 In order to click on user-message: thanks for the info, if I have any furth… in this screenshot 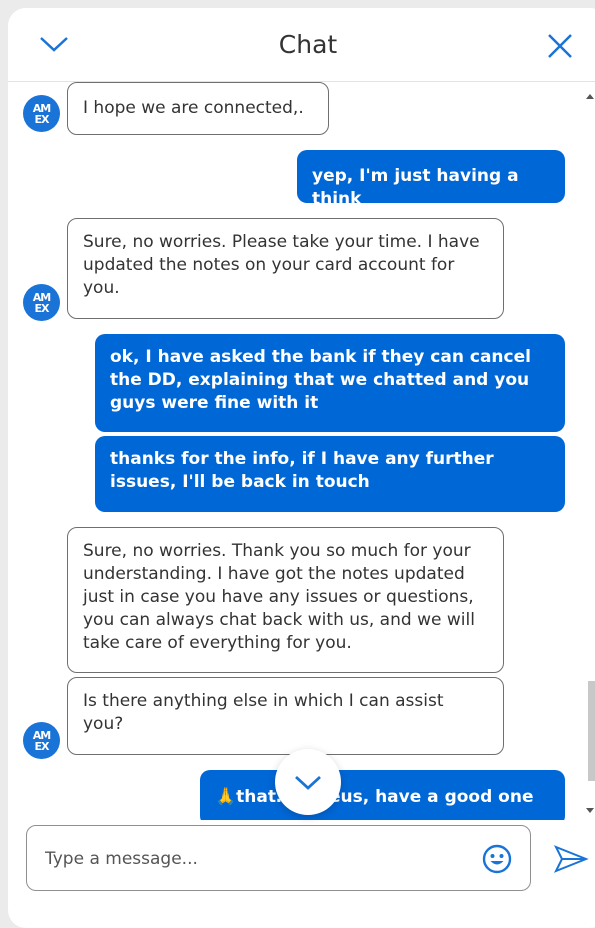, I will do `click(330, 474)`.